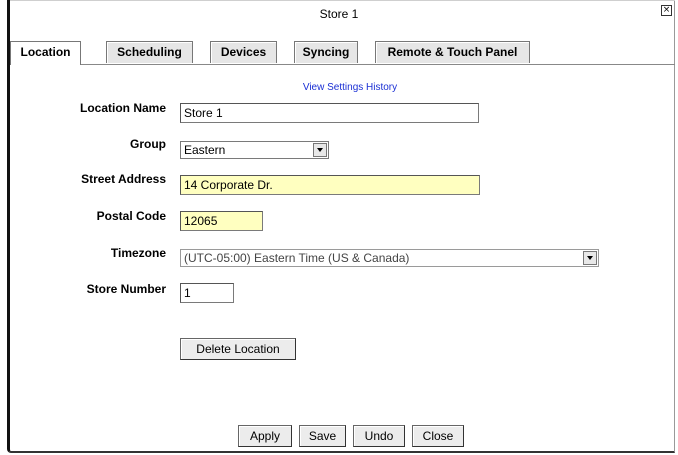 This screenshot has height=455, width=678. I want to click on street-address-input: 14 Corporate Dr., so click(330, 185).